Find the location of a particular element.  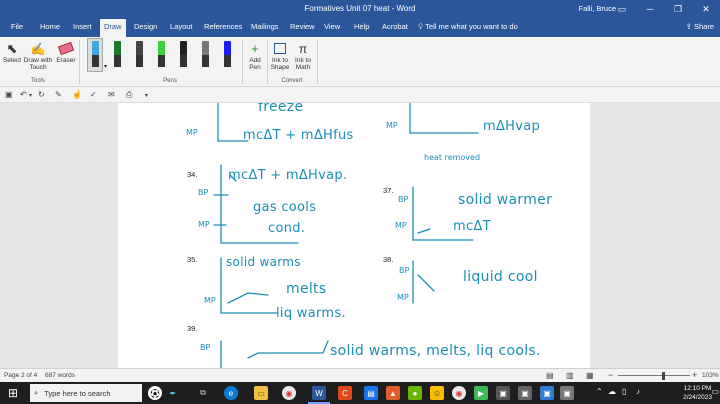

handwriting-freeze: freeze is located at coordinates (281, 109).